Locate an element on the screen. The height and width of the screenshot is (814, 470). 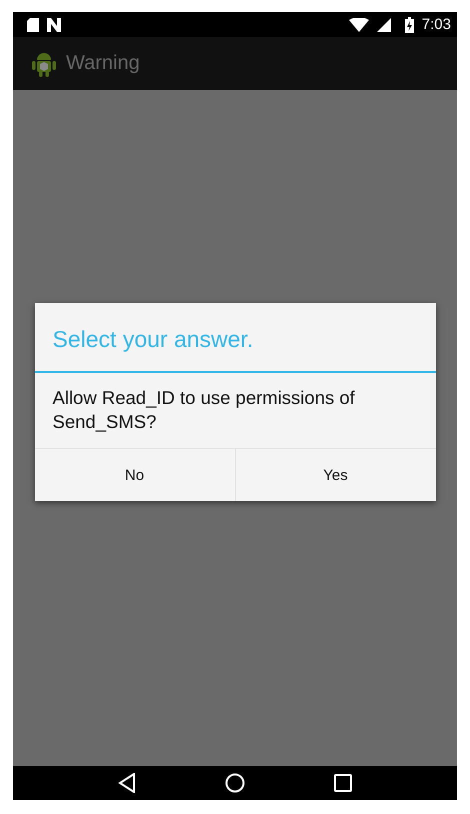
dialog-button: No is located at coordinates (134, 475).